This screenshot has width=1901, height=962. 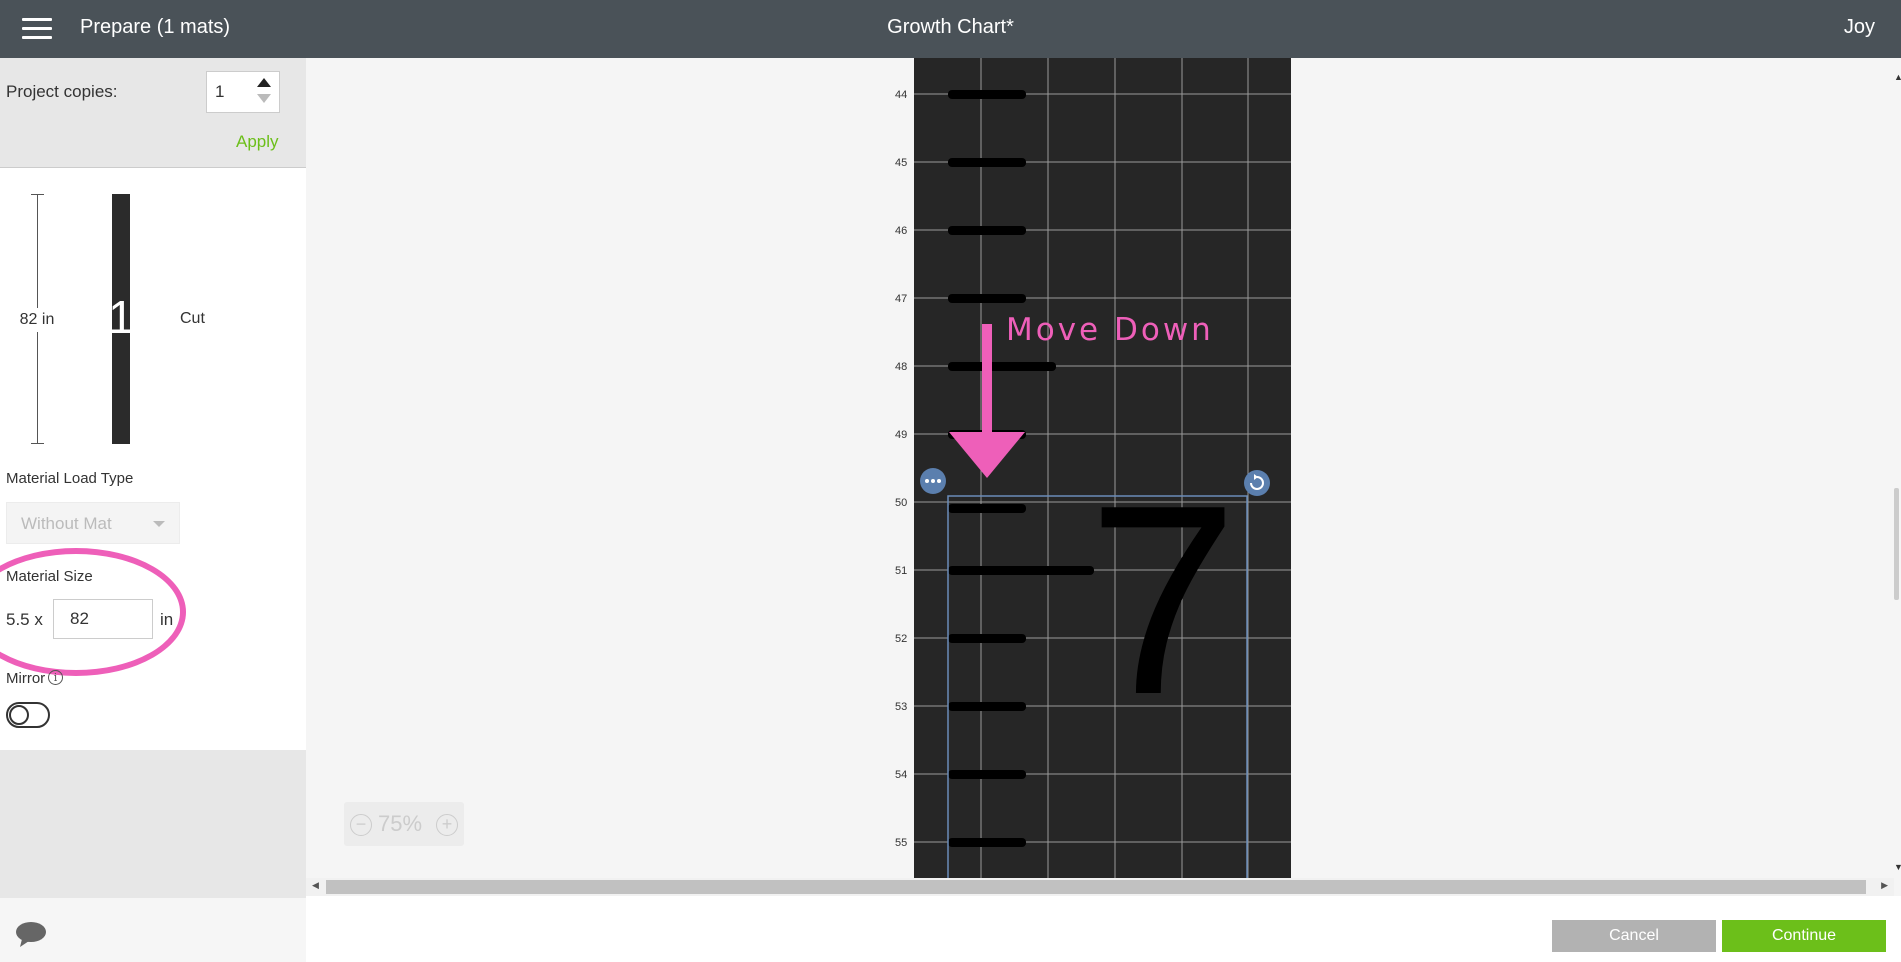 I want to click on project-copies-value: 1, so click(x=219, y=92).